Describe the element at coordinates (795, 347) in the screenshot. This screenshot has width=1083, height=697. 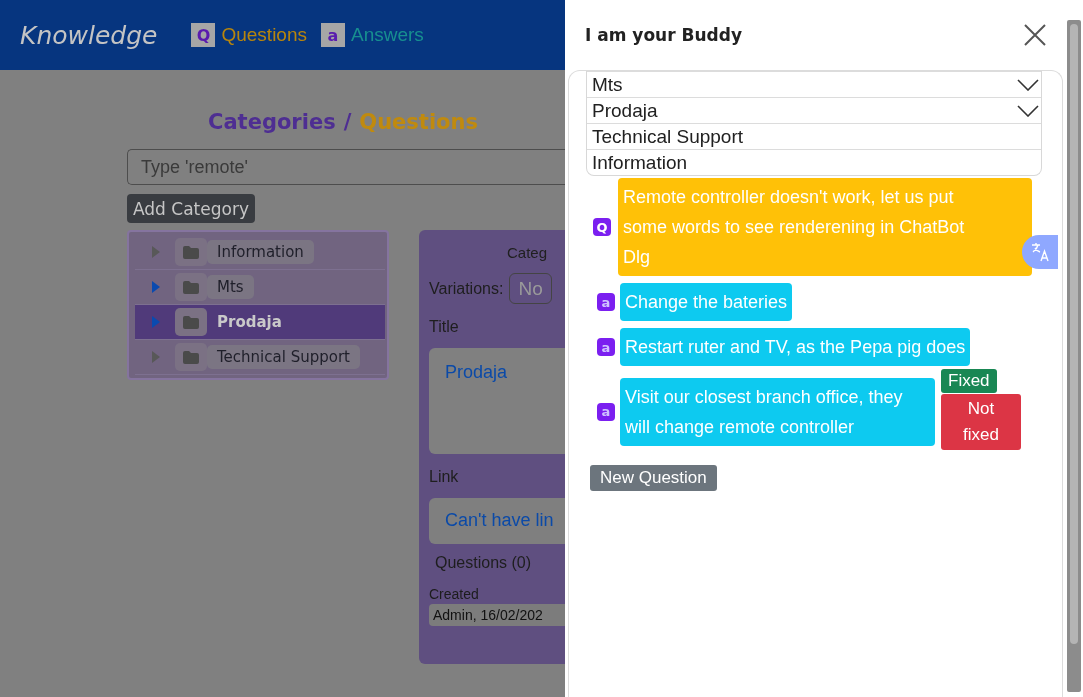
I see `answer-bubble: Restart ruter and TV, as the Pepa pig does` at that location.